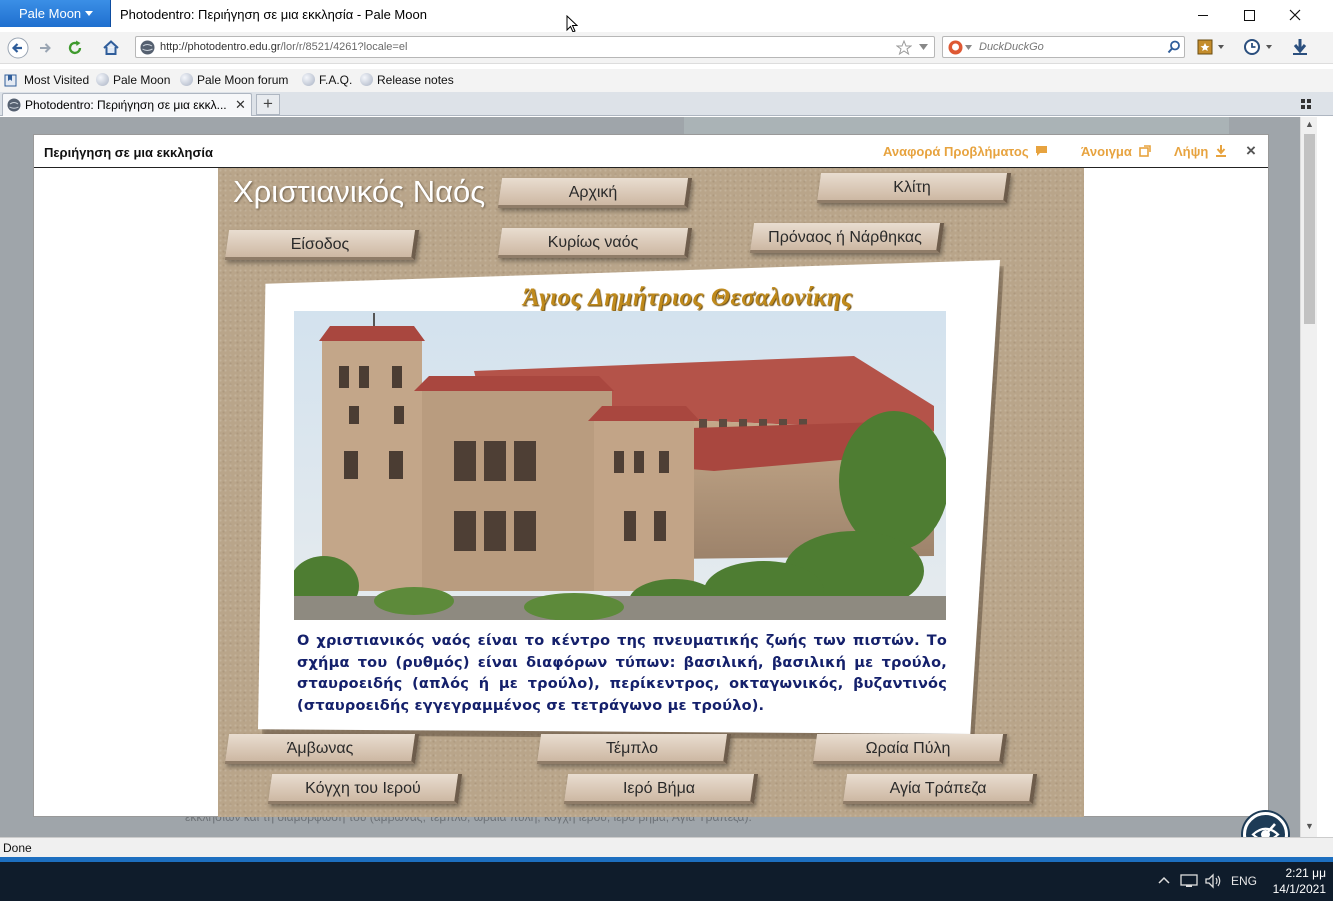  Describe the element at coordinates (322, 245) in the screenshot. I see `entrance-button: Είσοδος` at that location.